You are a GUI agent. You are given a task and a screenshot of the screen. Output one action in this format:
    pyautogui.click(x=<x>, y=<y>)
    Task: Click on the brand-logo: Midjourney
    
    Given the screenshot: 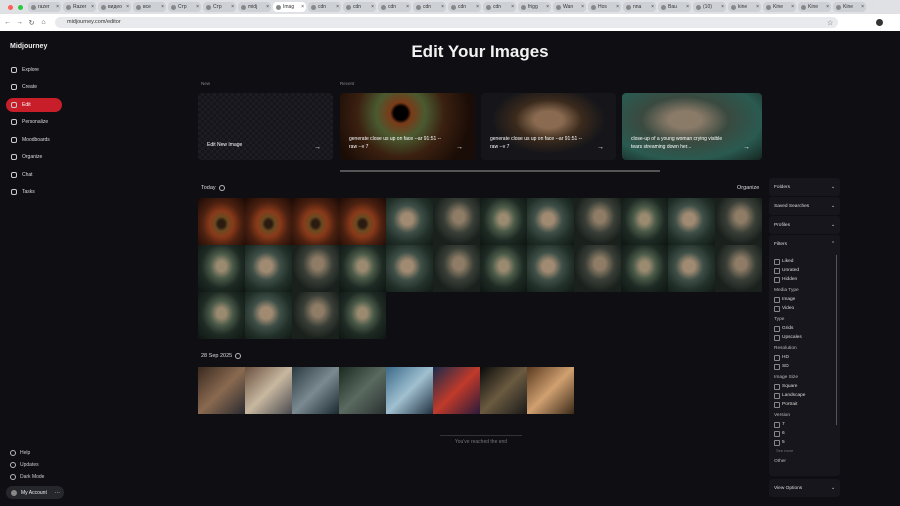 What is the action you would take?
    pyautogui.click(x=28, y=46)
    